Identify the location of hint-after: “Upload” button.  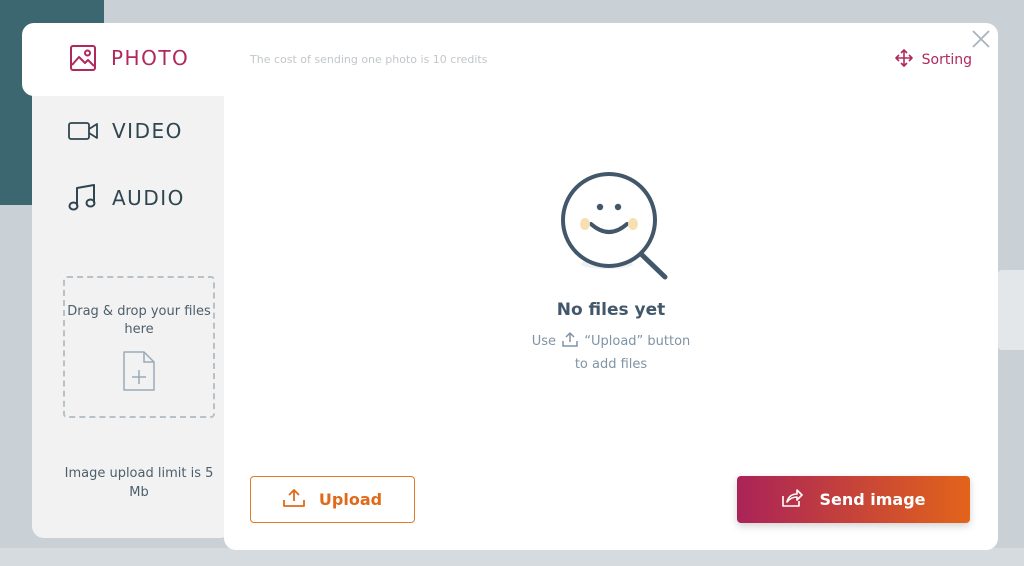
(637, 341).